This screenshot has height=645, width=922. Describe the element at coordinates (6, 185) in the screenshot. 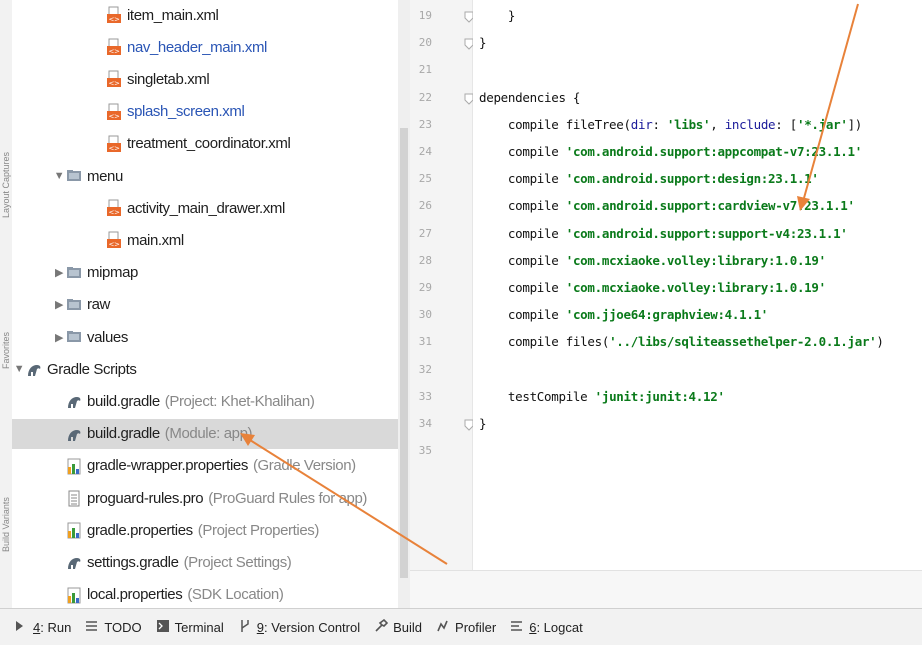

I see `side-tab-layout-captures: Layout Captures` at that location.